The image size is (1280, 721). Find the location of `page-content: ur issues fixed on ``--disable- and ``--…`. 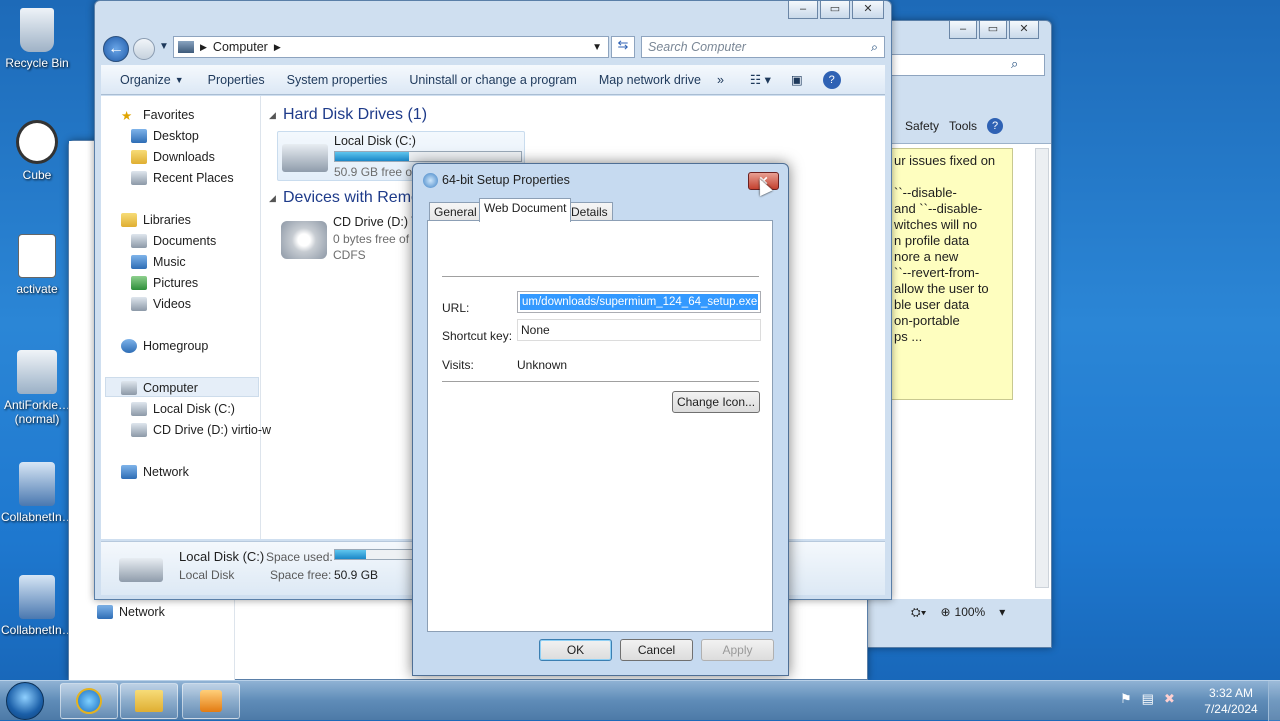

page-content: ur issues fixed on ``--disable- and ``--… is located at coordinates (971, 371).